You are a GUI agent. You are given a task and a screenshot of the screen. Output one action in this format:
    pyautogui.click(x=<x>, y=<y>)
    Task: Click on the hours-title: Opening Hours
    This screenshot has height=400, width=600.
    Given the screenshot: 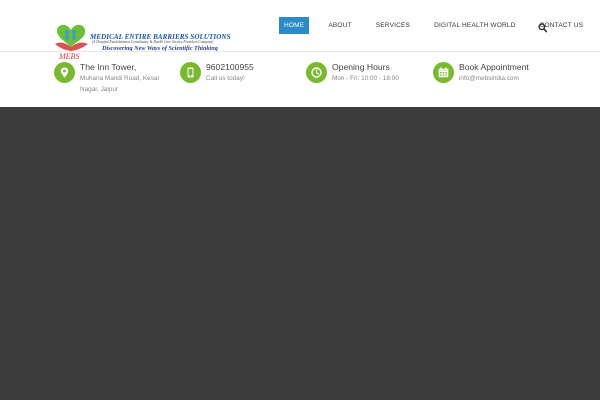 What is the action you would take?
    pyautogui.click(x=361, y=67)
    